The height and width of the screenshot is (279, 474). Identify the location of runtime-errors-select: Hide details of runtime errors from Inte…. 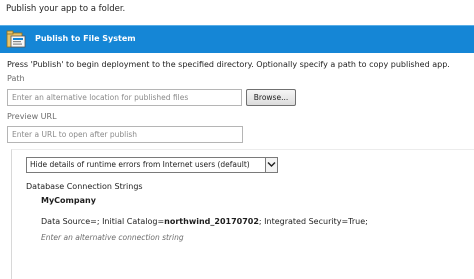
(152, 165).